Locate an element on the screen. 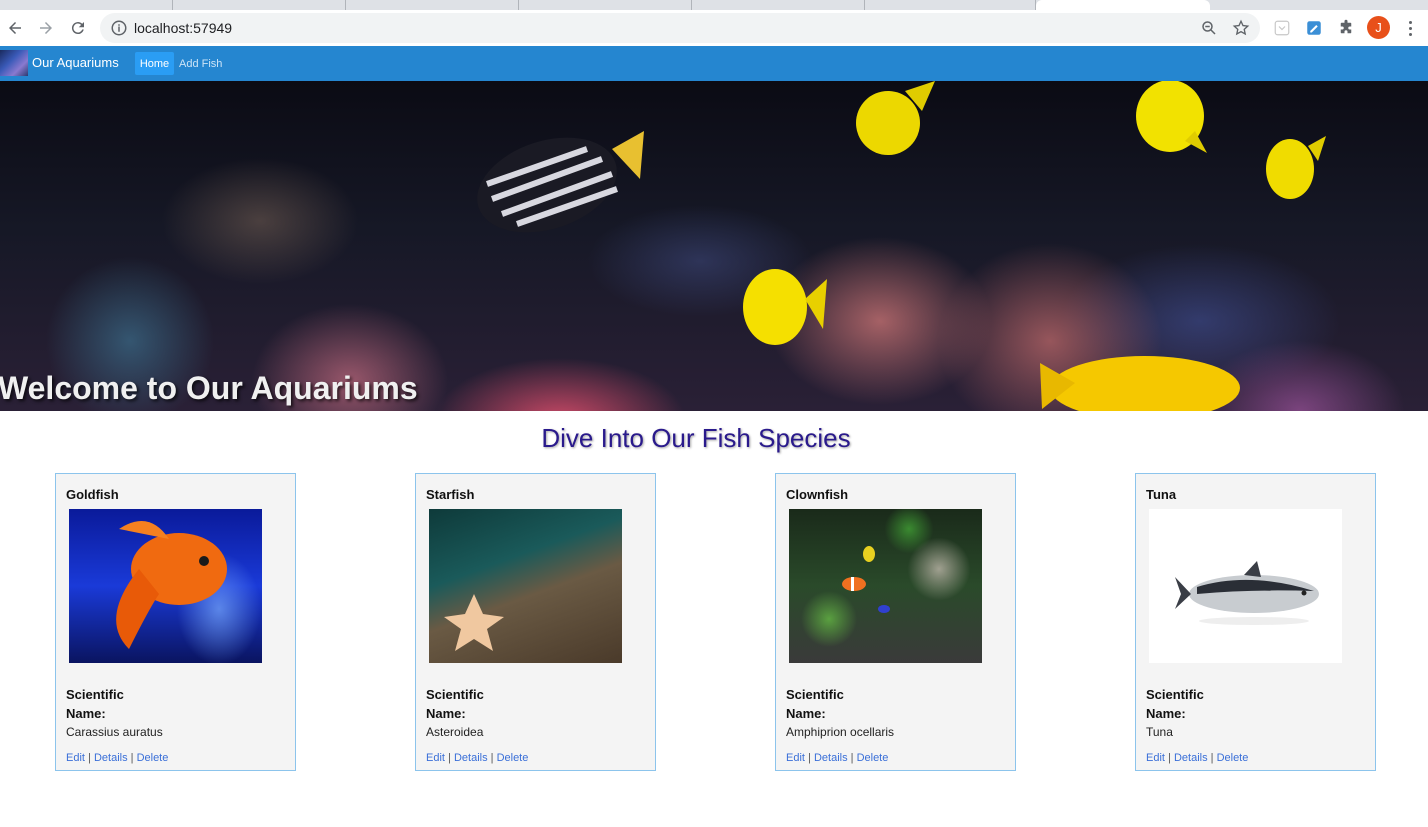 The width and height of the screenshot is (1428, 827). back-button is located at coordinates (15, 28).